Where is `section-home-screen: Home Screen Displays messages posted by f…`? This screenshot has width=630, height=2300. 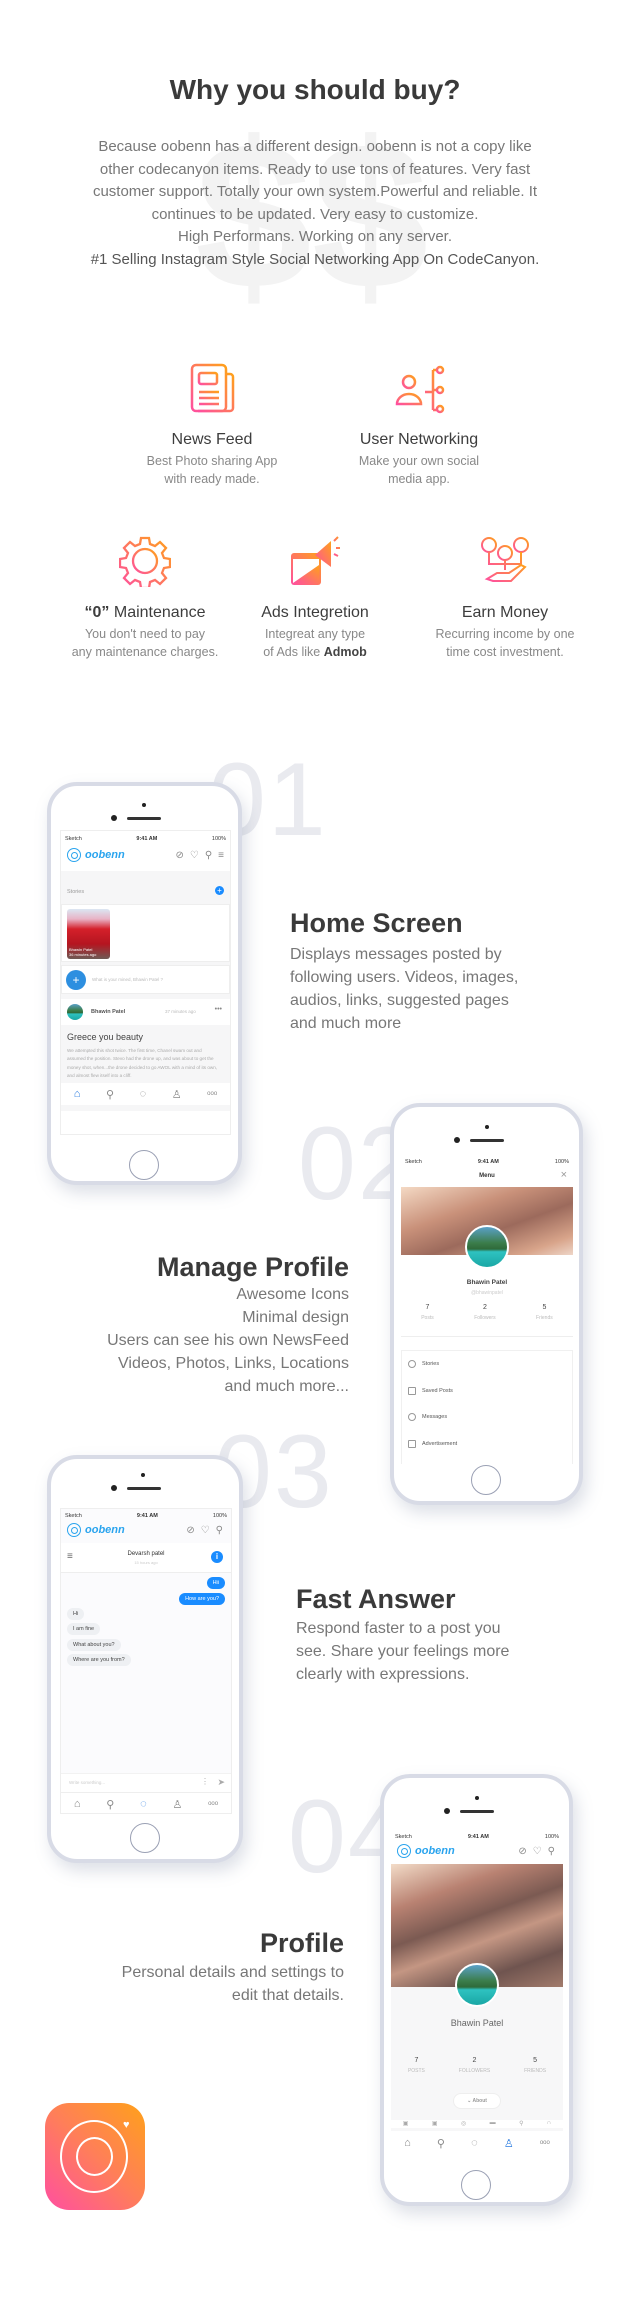 section-home-screen: Home Screen Displays messages posted by f… is located at coordinates (404, 971).